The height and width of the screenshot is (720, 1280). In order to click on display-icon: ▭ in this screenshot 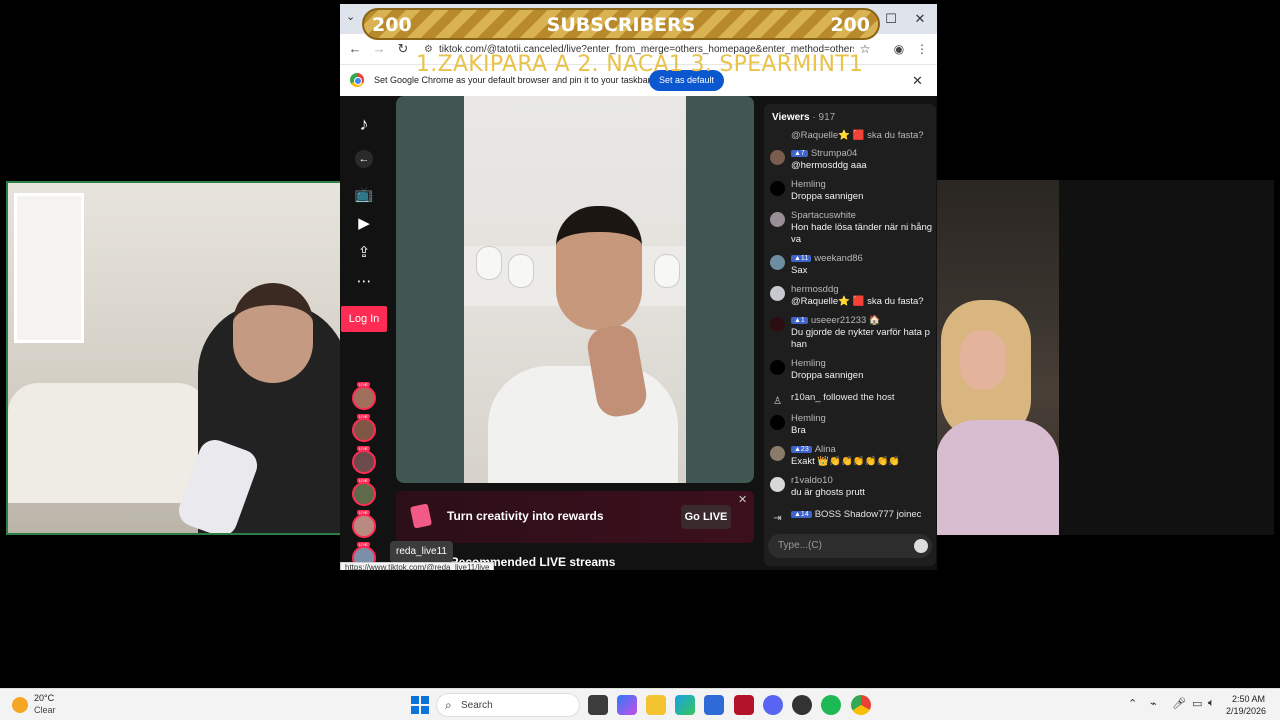, I will do `click(1197, 703)`.